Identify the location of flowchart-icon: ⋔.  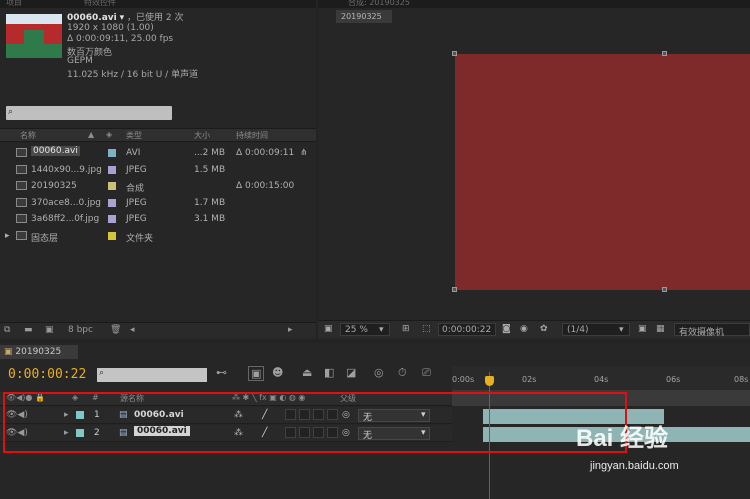
(304, 153).